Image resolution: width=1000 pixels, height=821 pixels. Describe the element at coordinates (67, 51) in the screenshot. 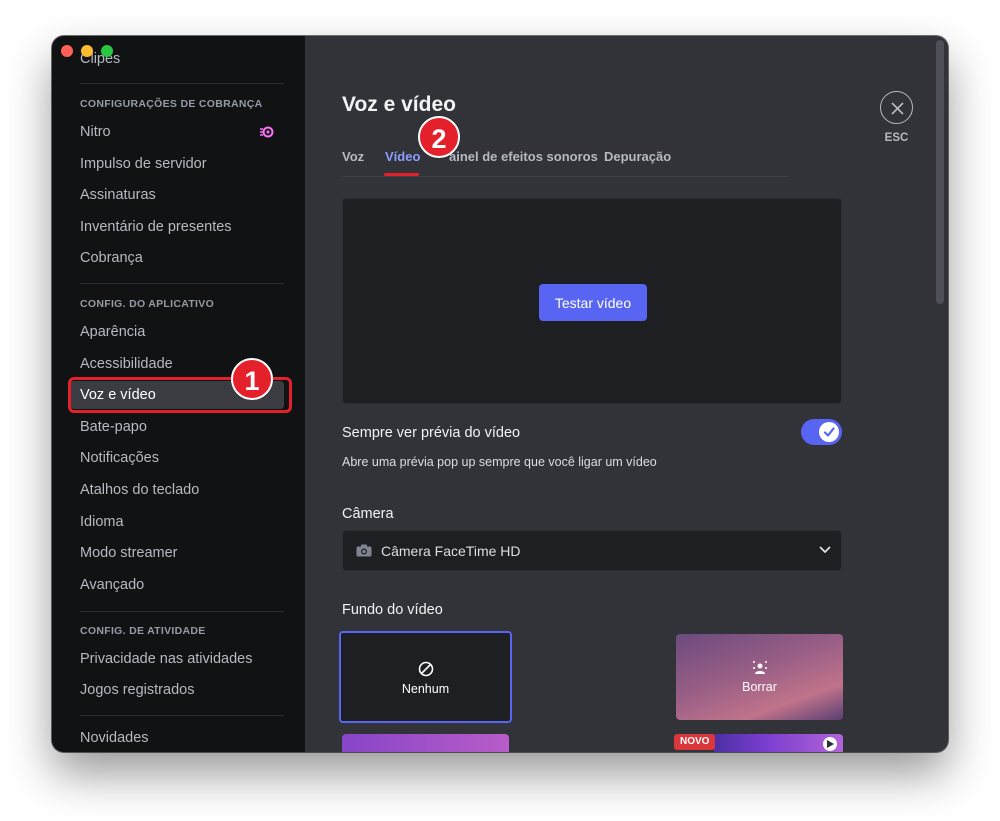

I see `window-close-dot` at that location.